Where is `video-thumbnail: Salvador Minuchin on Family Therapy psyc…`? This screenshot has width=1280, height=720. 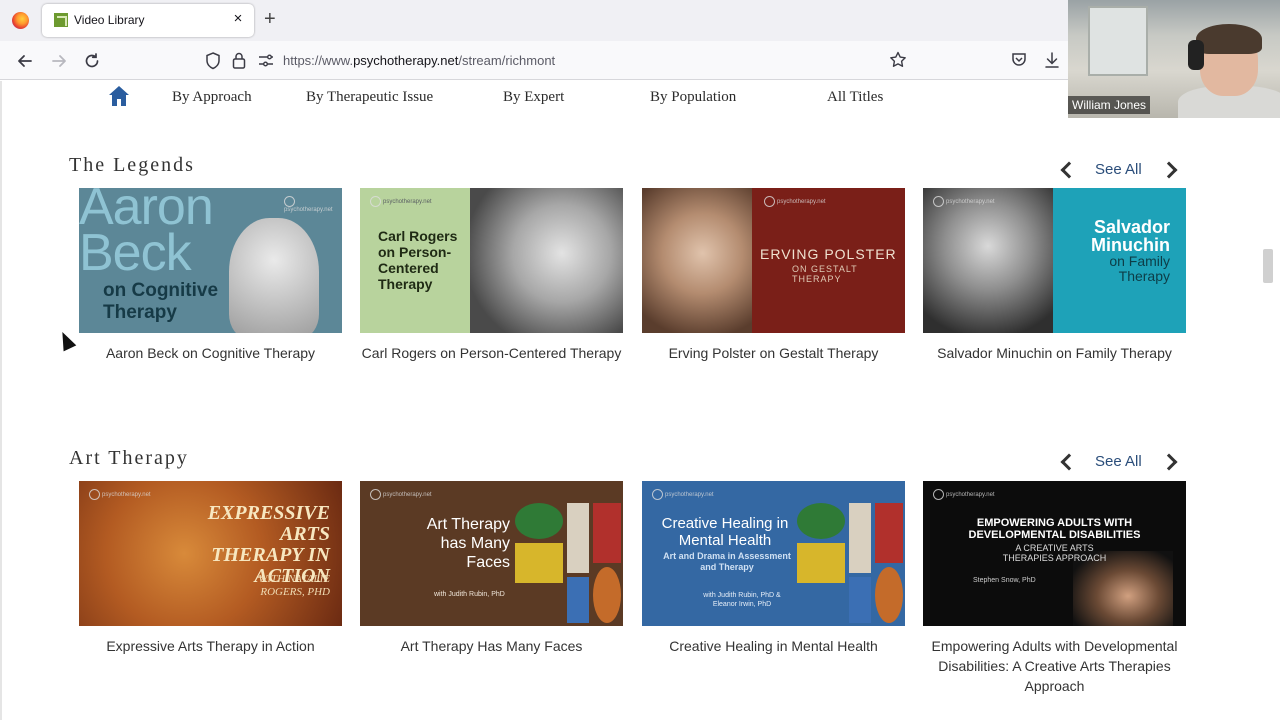 video-thumbnail: Salvador Minuchin on Family Therapy psyc… is located at coordinates (1054, 260).